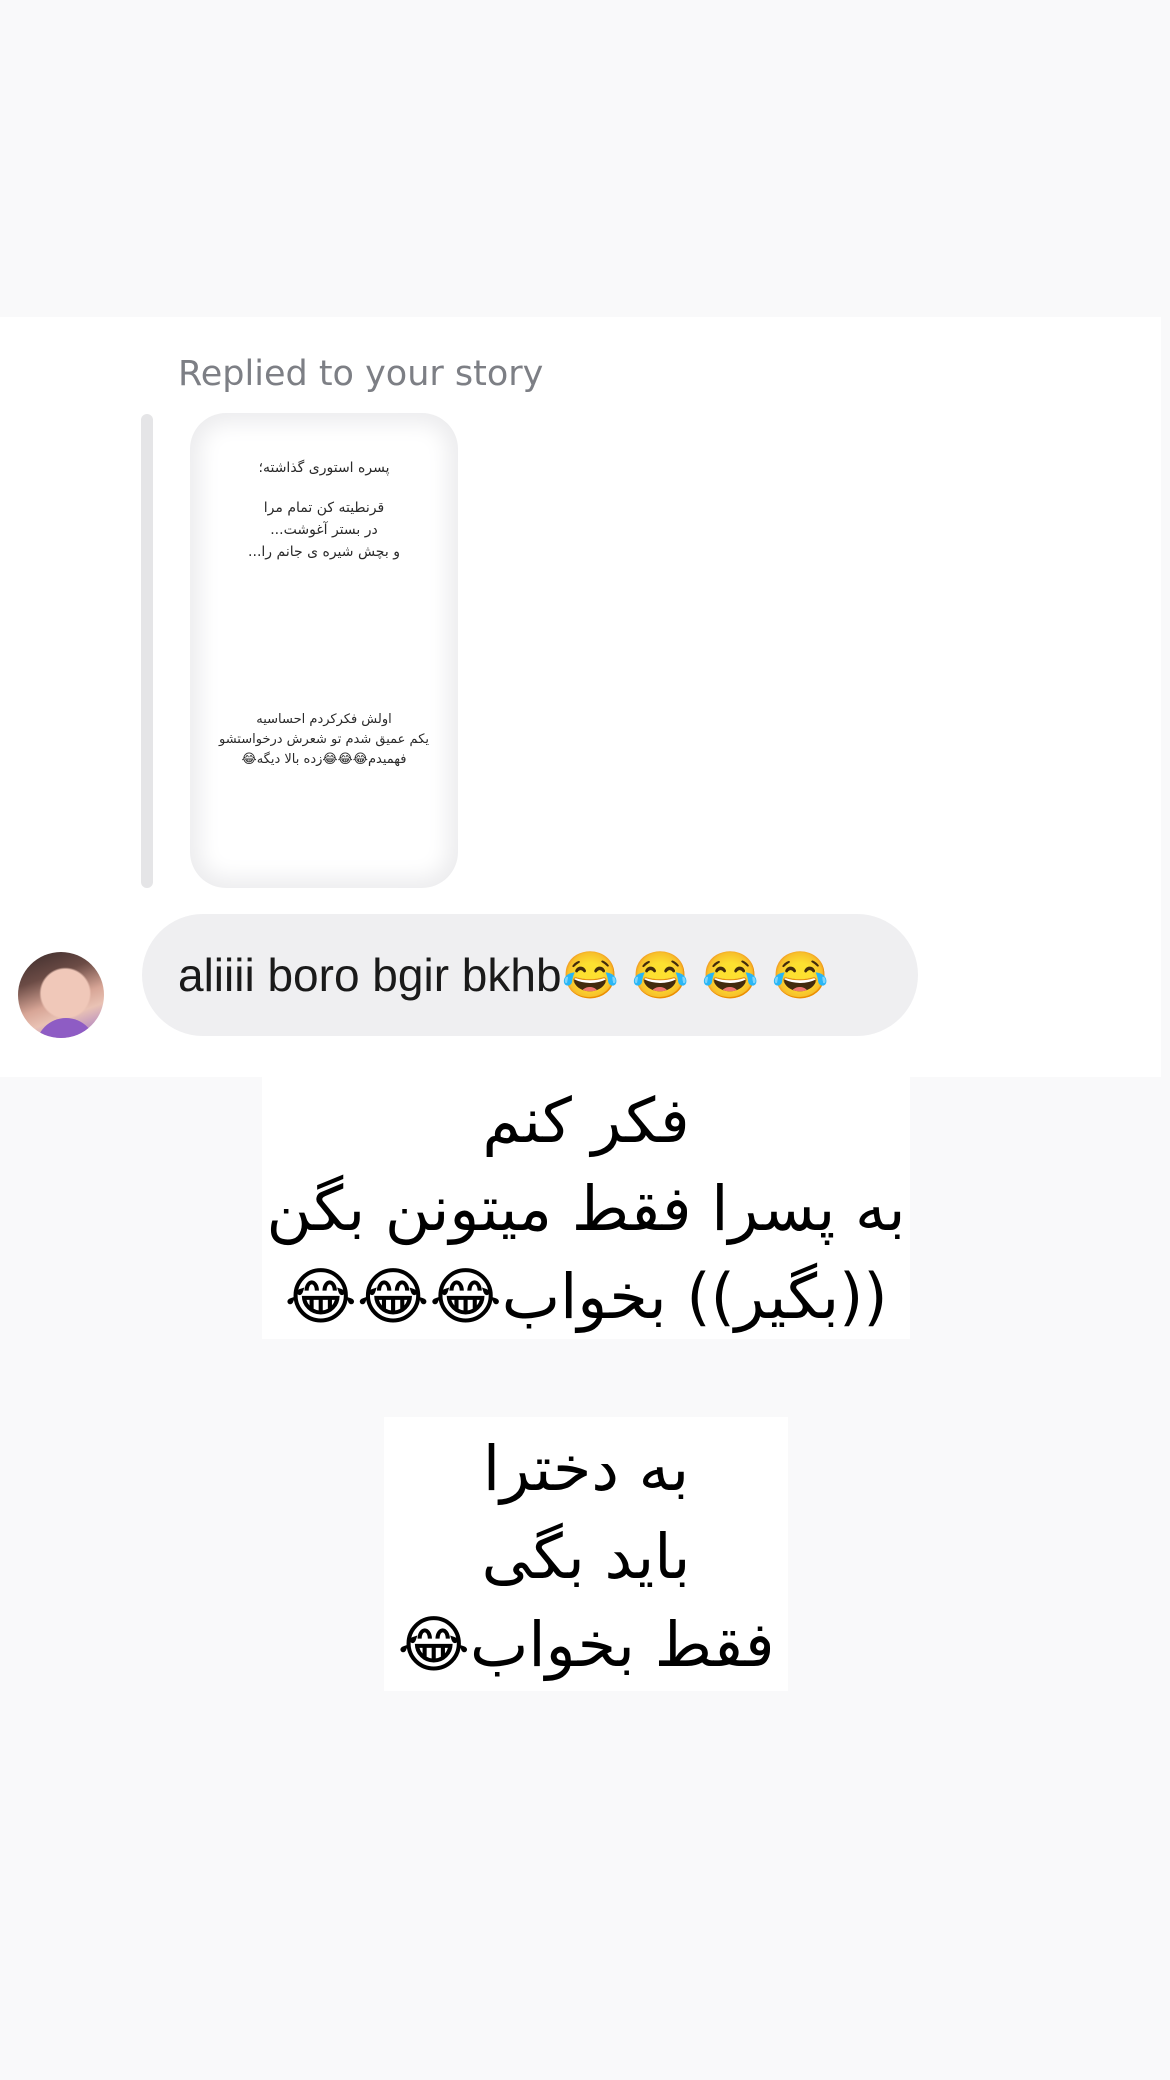  I want to click on caption-line: ((بگیر)) بخواب😂😂😂, so click(586, 1296).